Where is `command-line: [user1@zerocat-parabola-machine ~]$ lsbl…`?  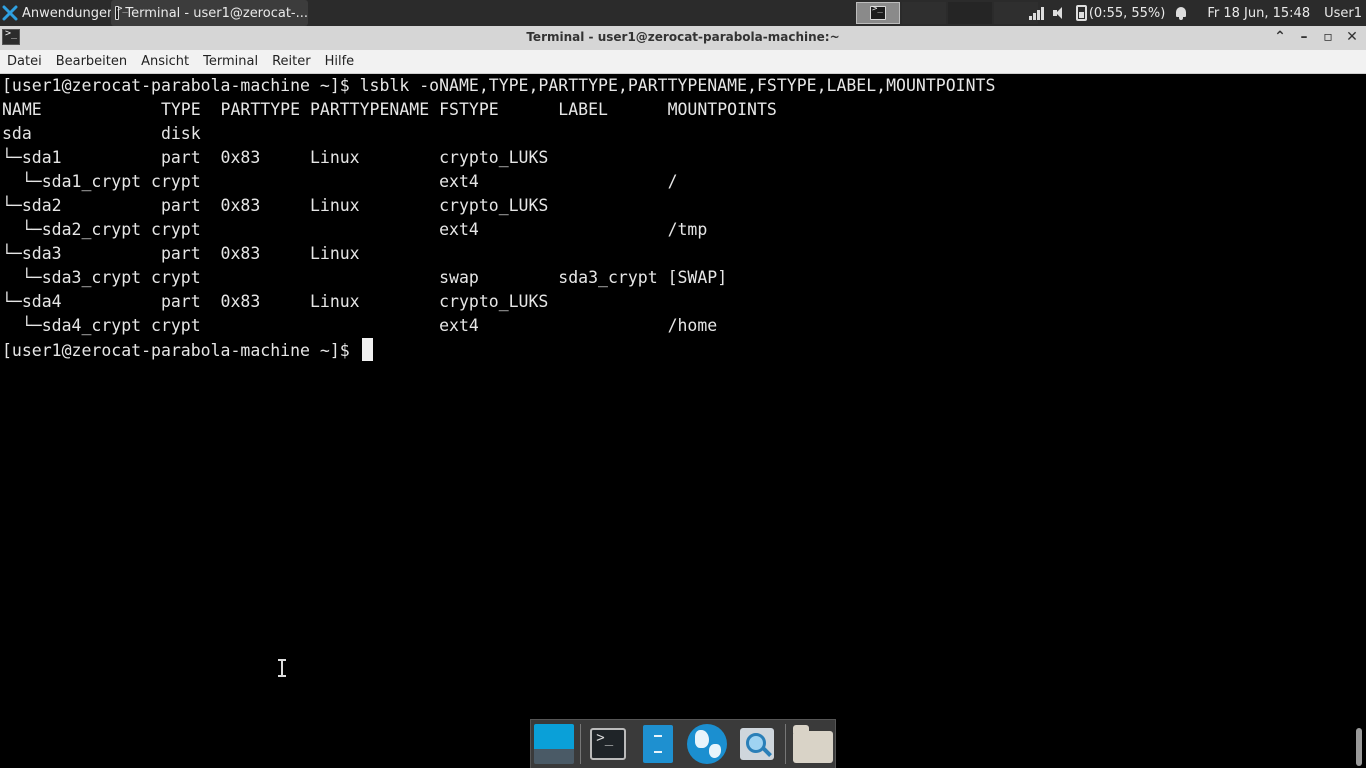
command-line: [user1@zerocat-parabola-machine ~]$ lsbl… is located at coordinates (499, 85).